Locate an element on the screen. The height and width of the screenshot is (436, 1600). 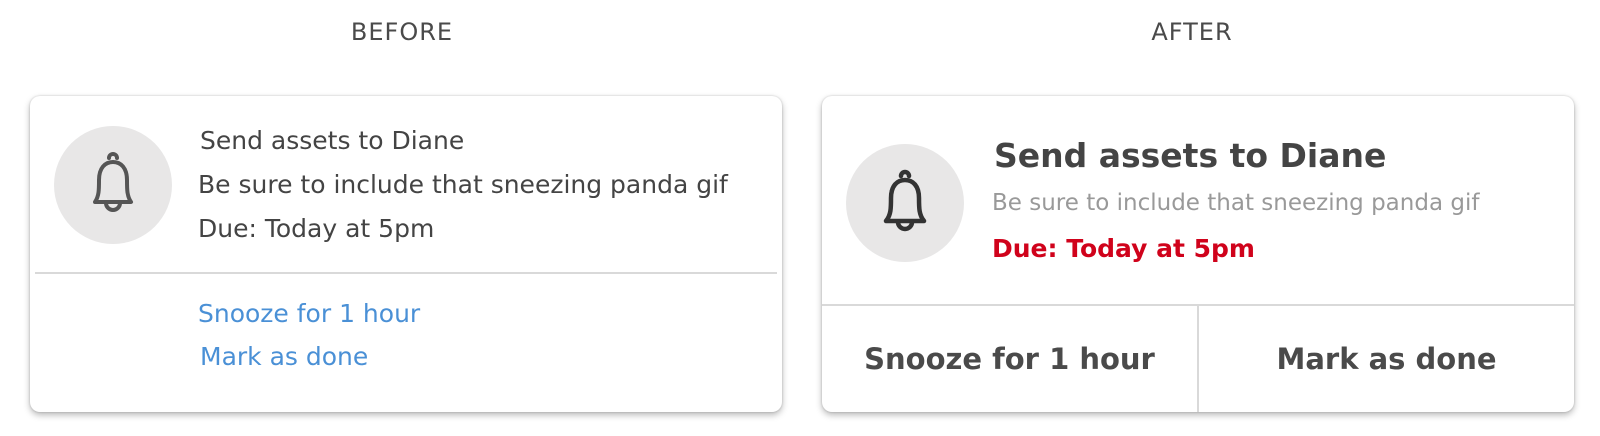
after-heading: AFTER is located at coordinates (1192, 32).